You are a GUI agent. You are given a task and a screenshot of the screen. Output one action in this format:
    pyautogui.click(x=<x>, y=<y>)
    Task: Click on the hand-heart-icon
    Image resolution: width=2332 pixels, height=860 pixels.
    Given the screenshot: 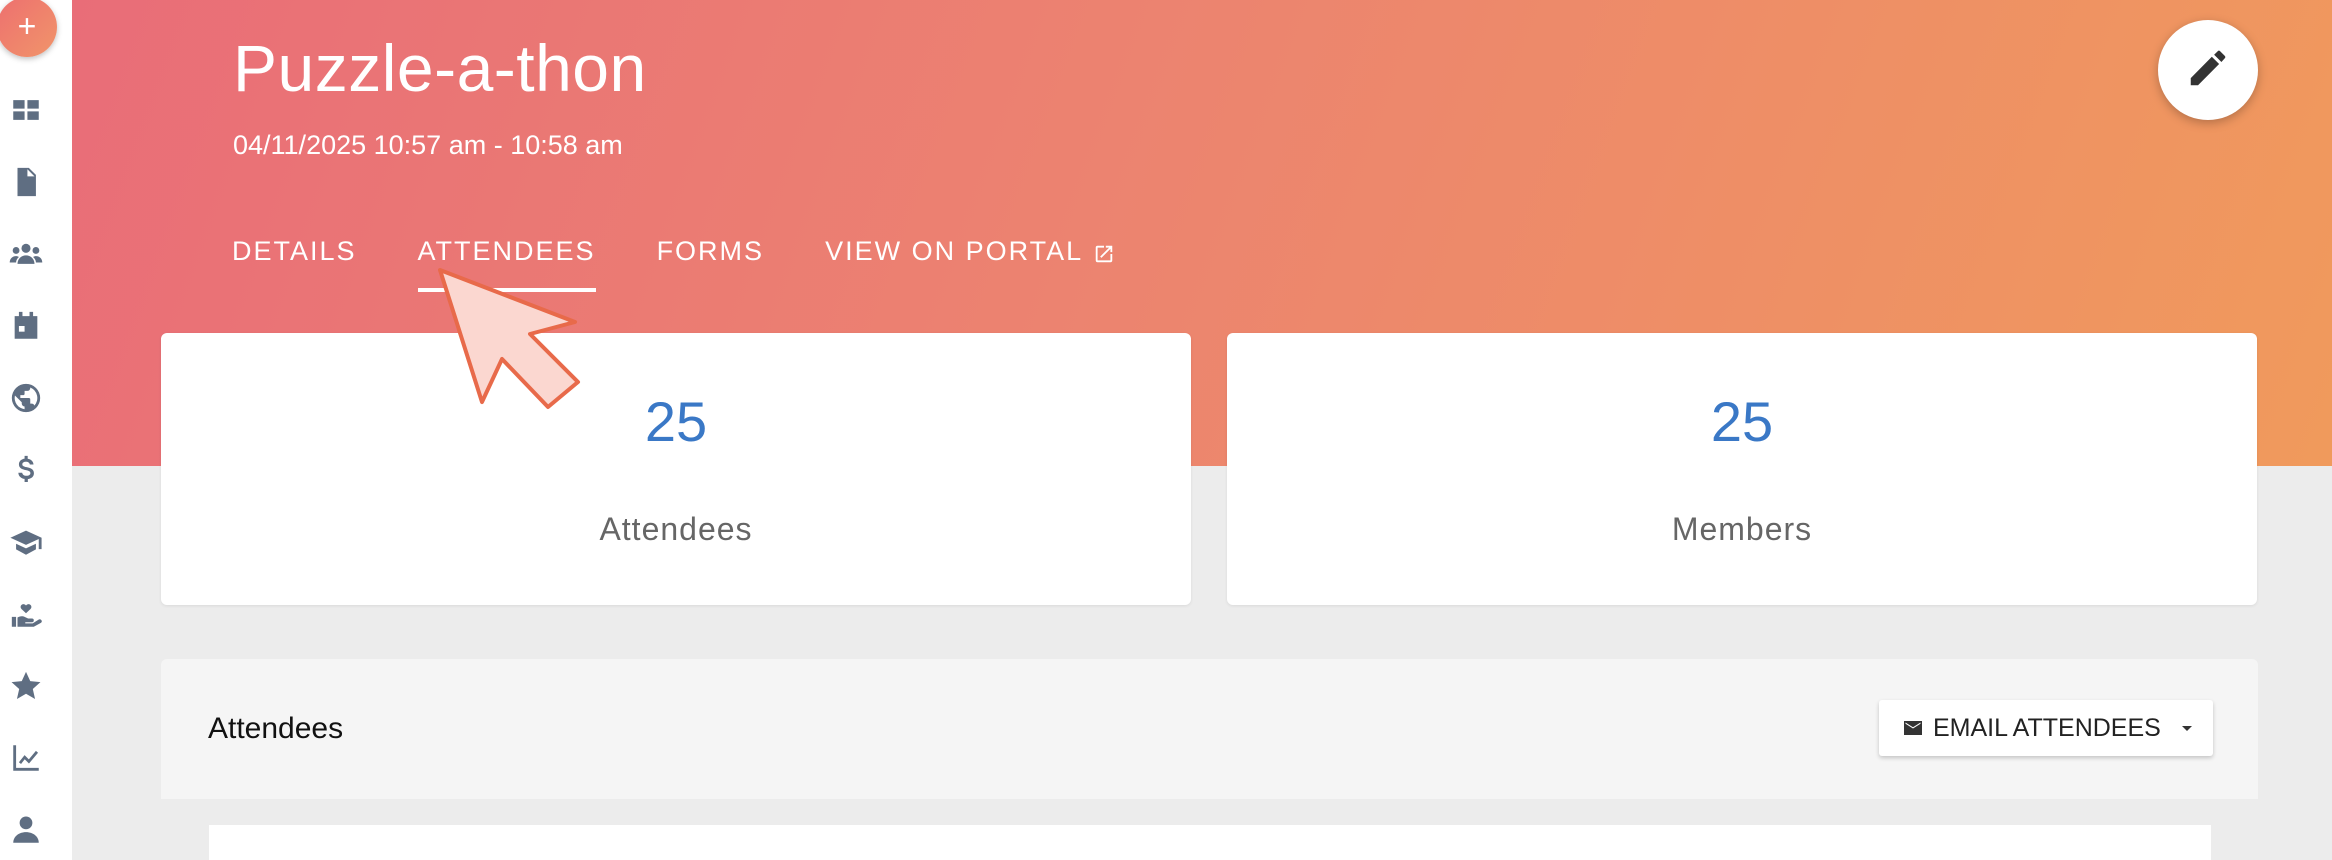 What is the action you would take?
    pyautogui.click(x=26, y=614)
    